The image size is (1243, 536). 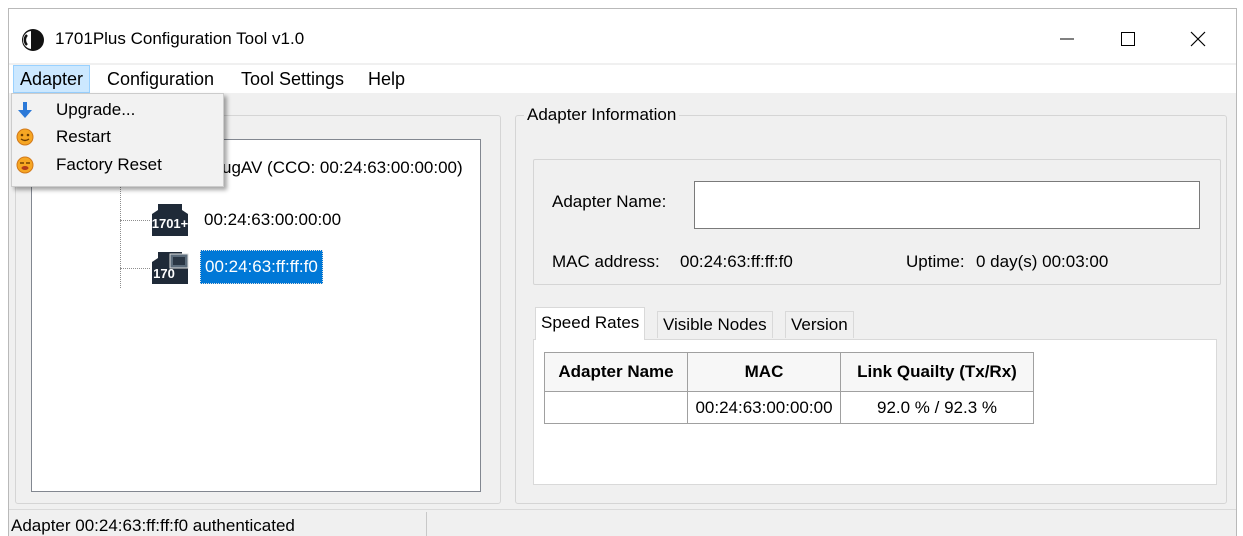 I want to click on menu-adapter: Adapter, so click(x=52, y=79).